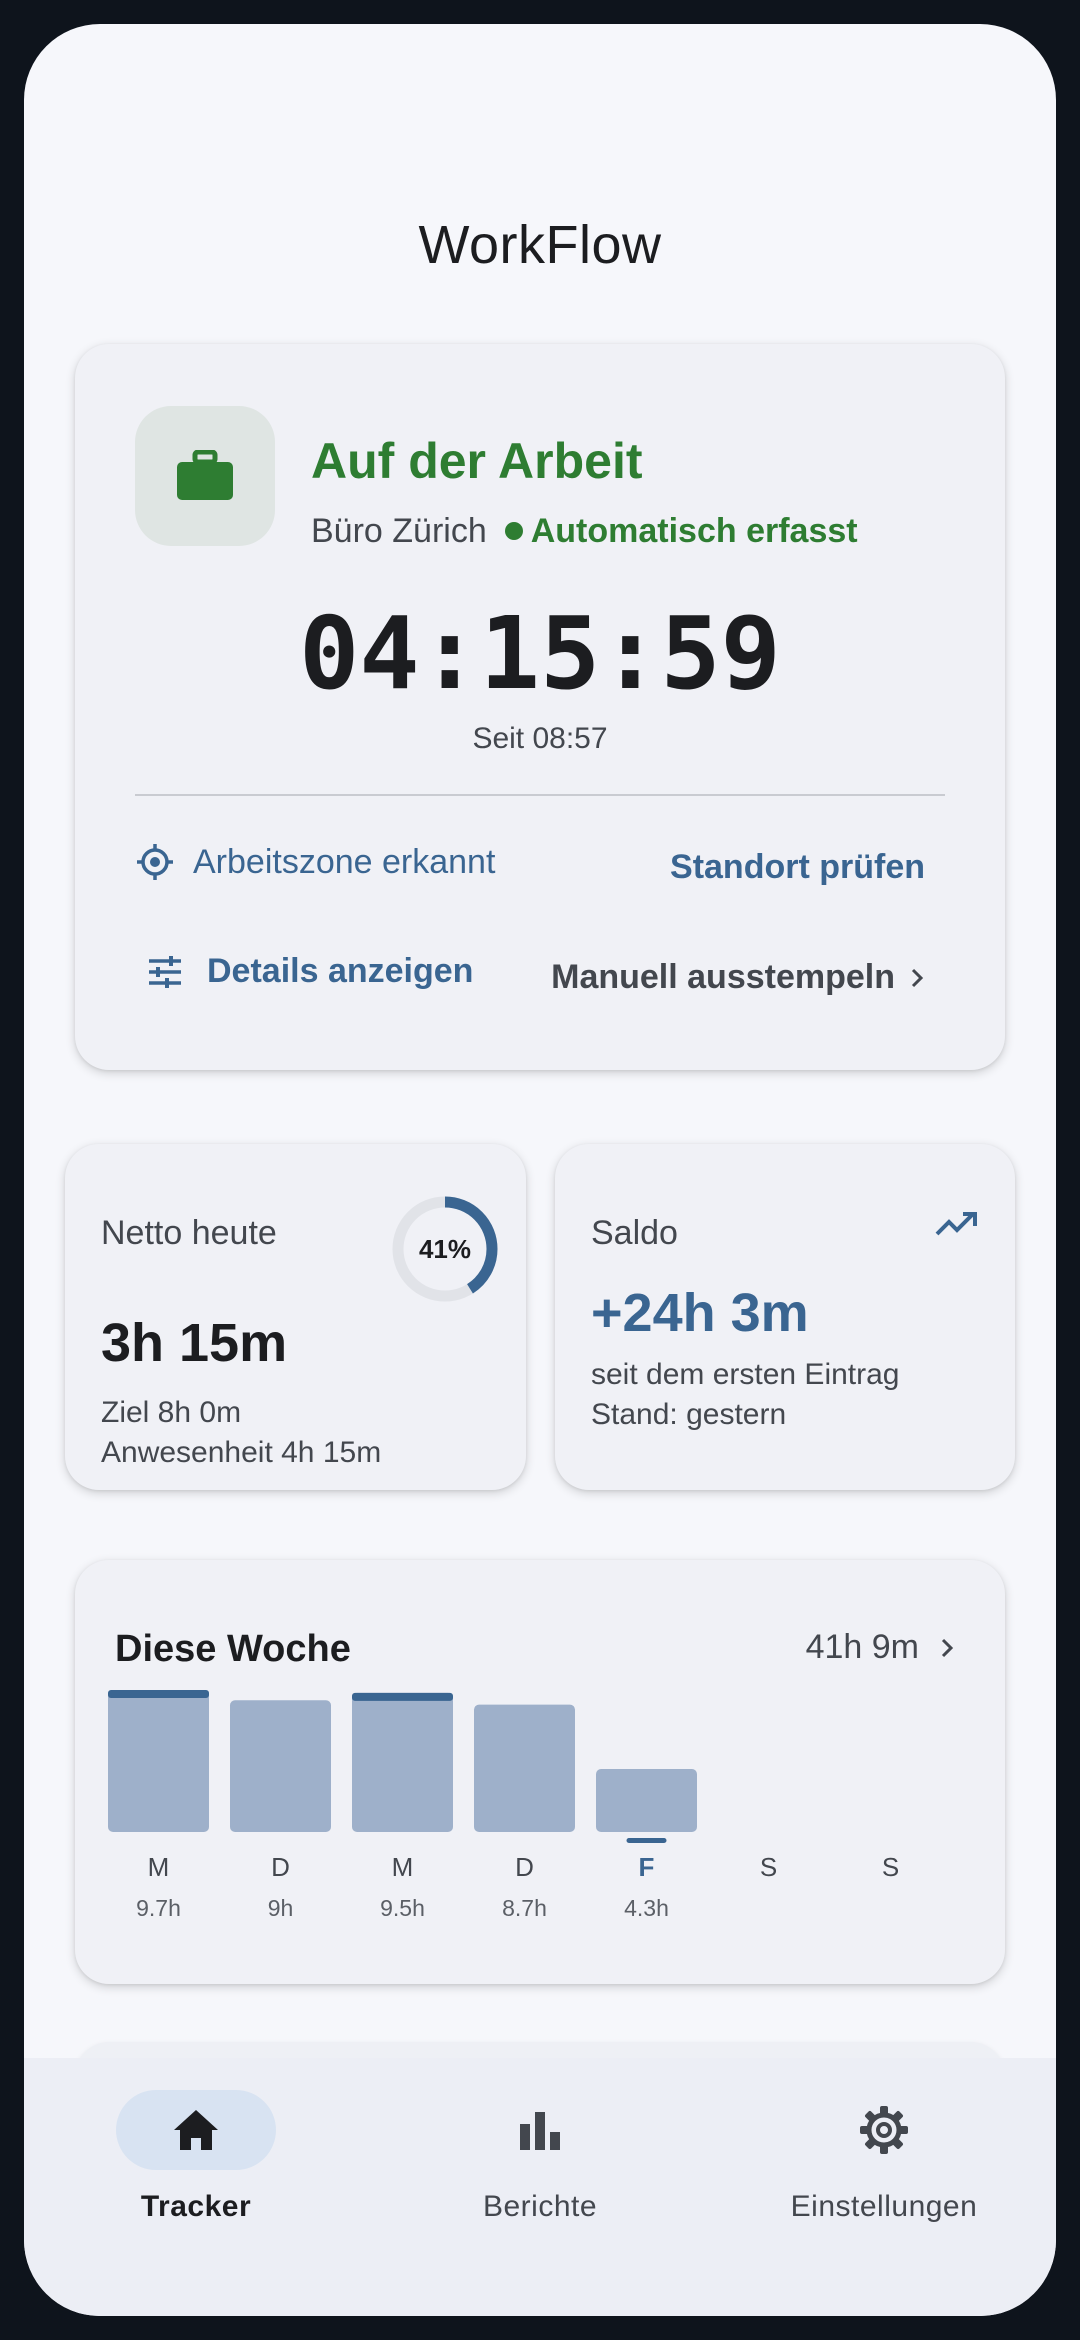 This screenshot has width=1080, height=2340. I want to click on manual-clock-out-button: Manuell ausstempeln, so click(738, 977).